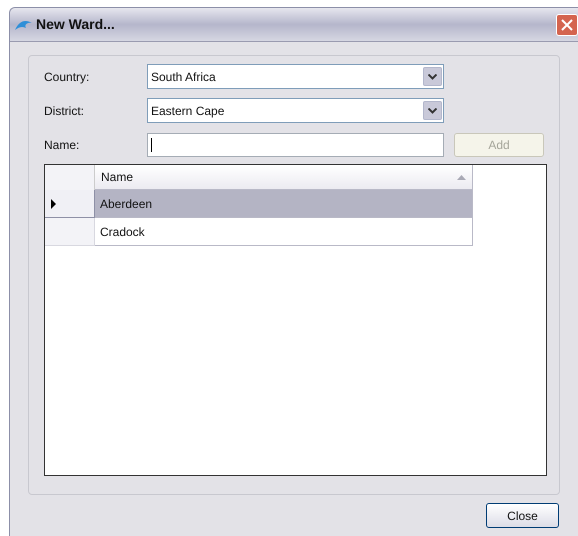 The height and width of the screenshot is (536, 578). What do you see at coordinates (461, 177) in the screenshot?
I see `sort-ascending-icon` at bounding box center [461, 177].